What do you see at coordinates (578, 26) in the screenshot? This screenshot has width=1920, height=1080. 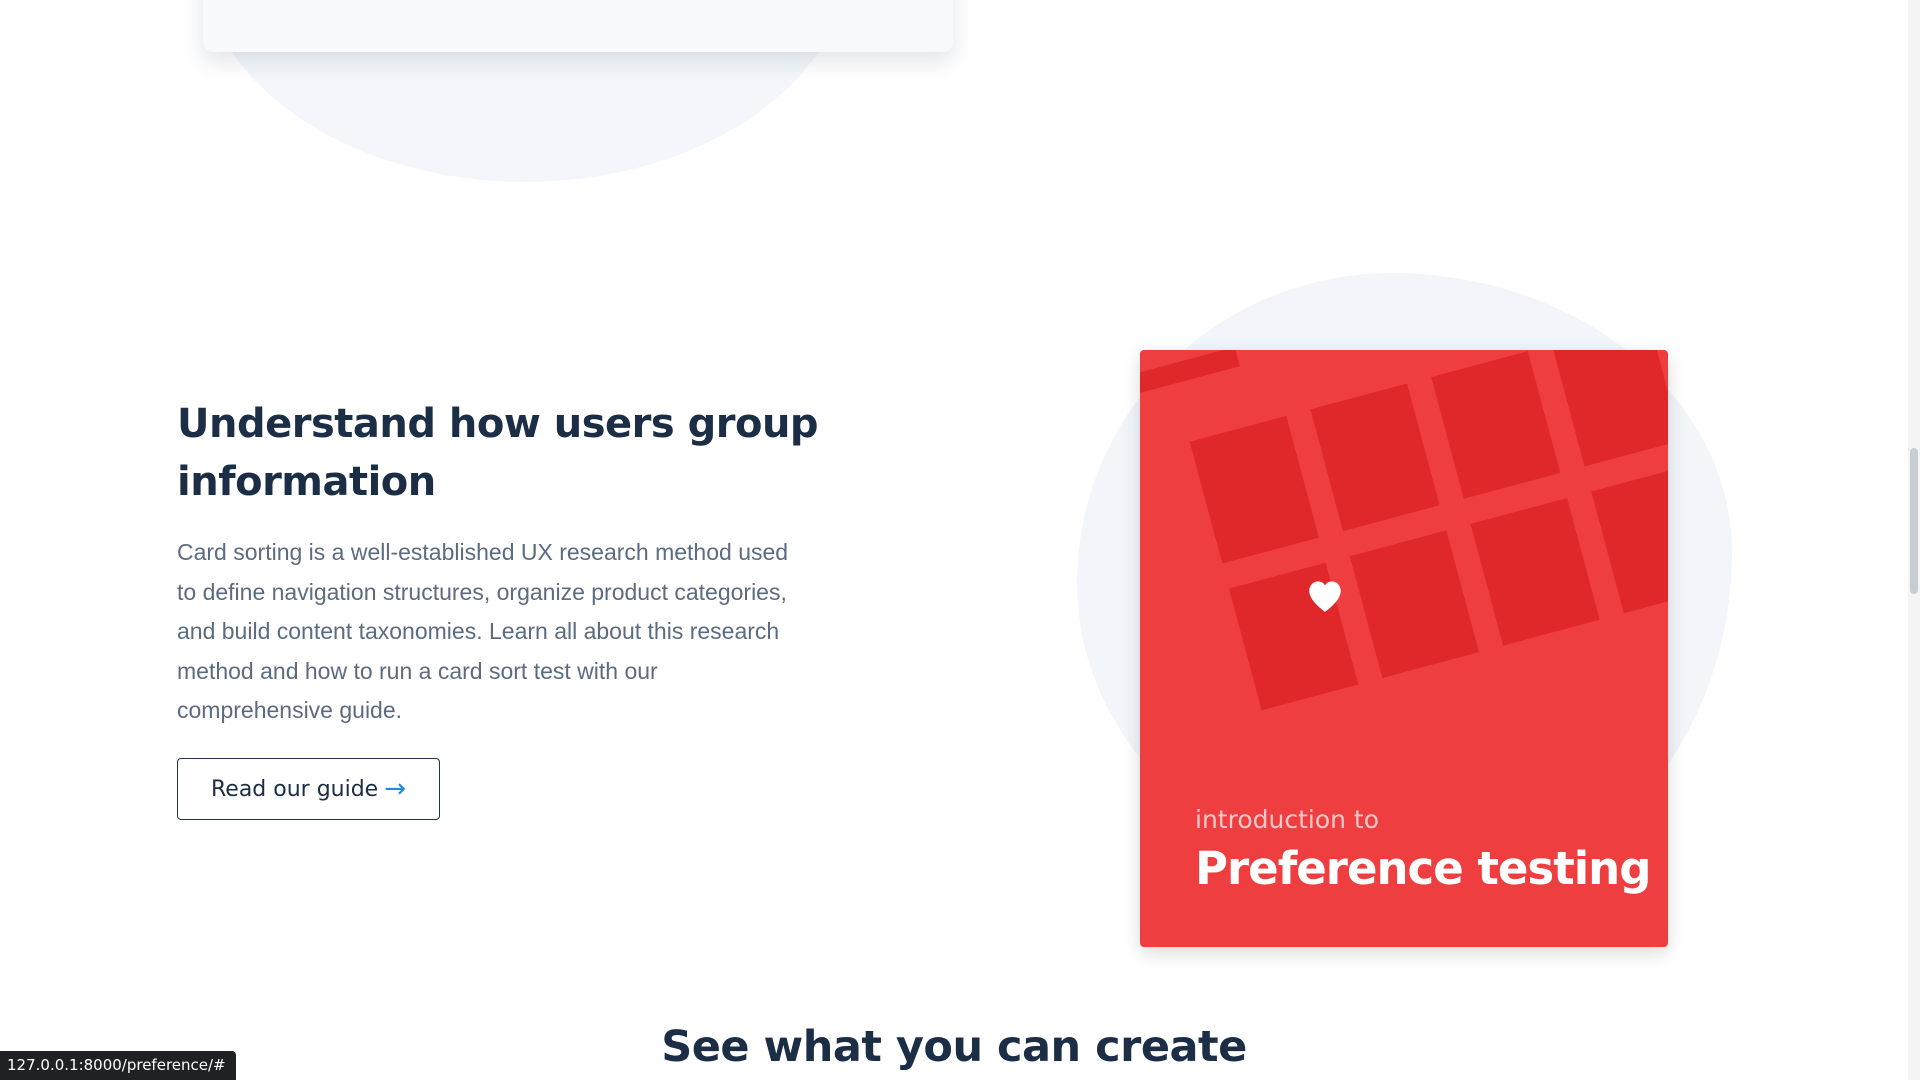 I see `previous-section-card` at bounding box center [578, 26].